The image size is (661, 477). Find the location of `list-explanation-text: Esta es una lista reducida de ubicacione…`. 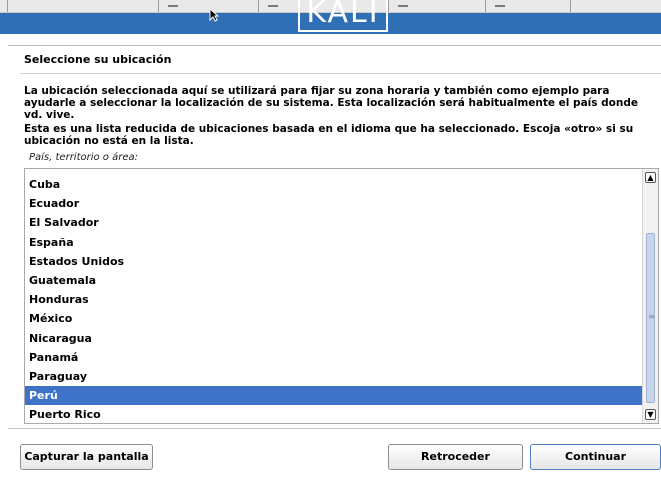

list-explanation-text: Esta es una lista reducida de ubicacione… is located at coordinates (329, 135).